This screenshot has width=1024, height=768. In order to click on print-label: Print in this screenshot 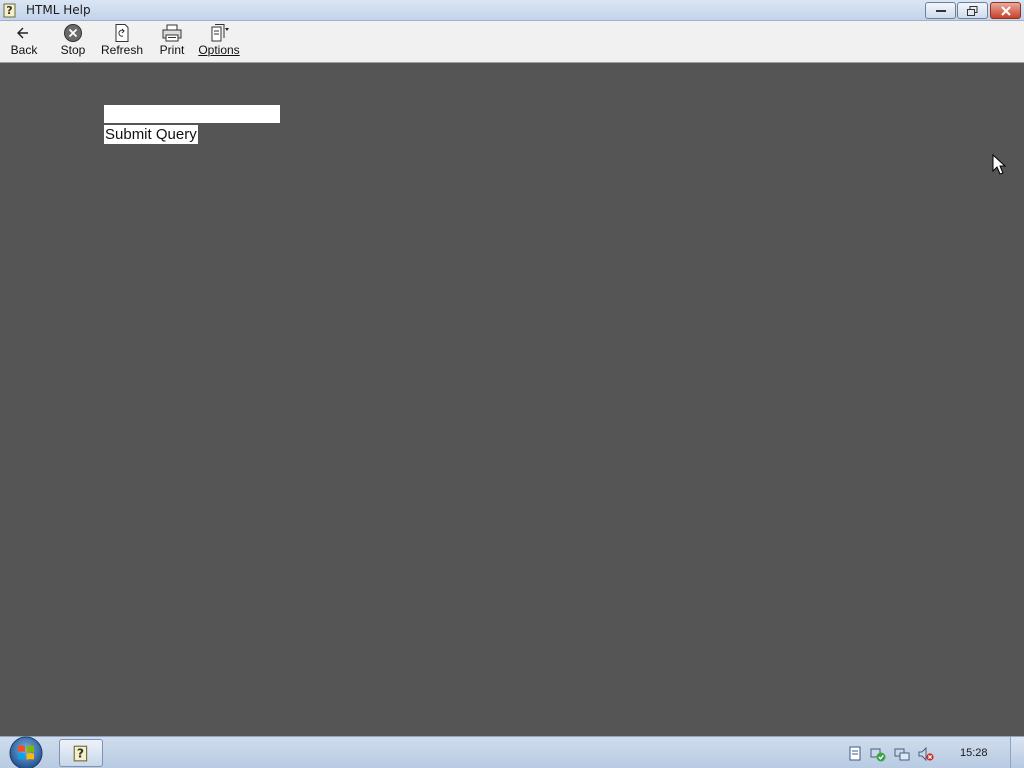, I will do `click(172, 50)`.